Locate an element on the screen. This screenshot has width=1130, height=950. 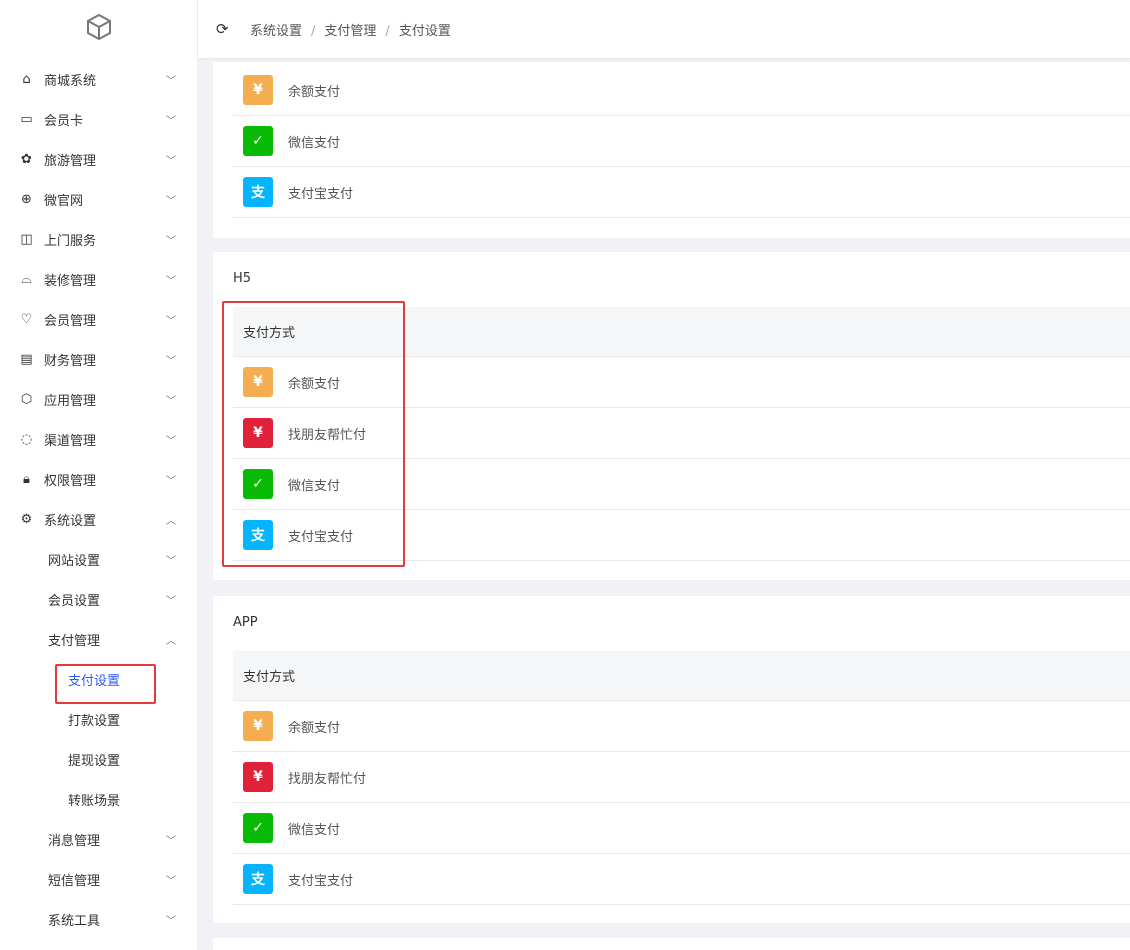
shopping-bag-icon: ⌂ is located at coordinates (26, 79).